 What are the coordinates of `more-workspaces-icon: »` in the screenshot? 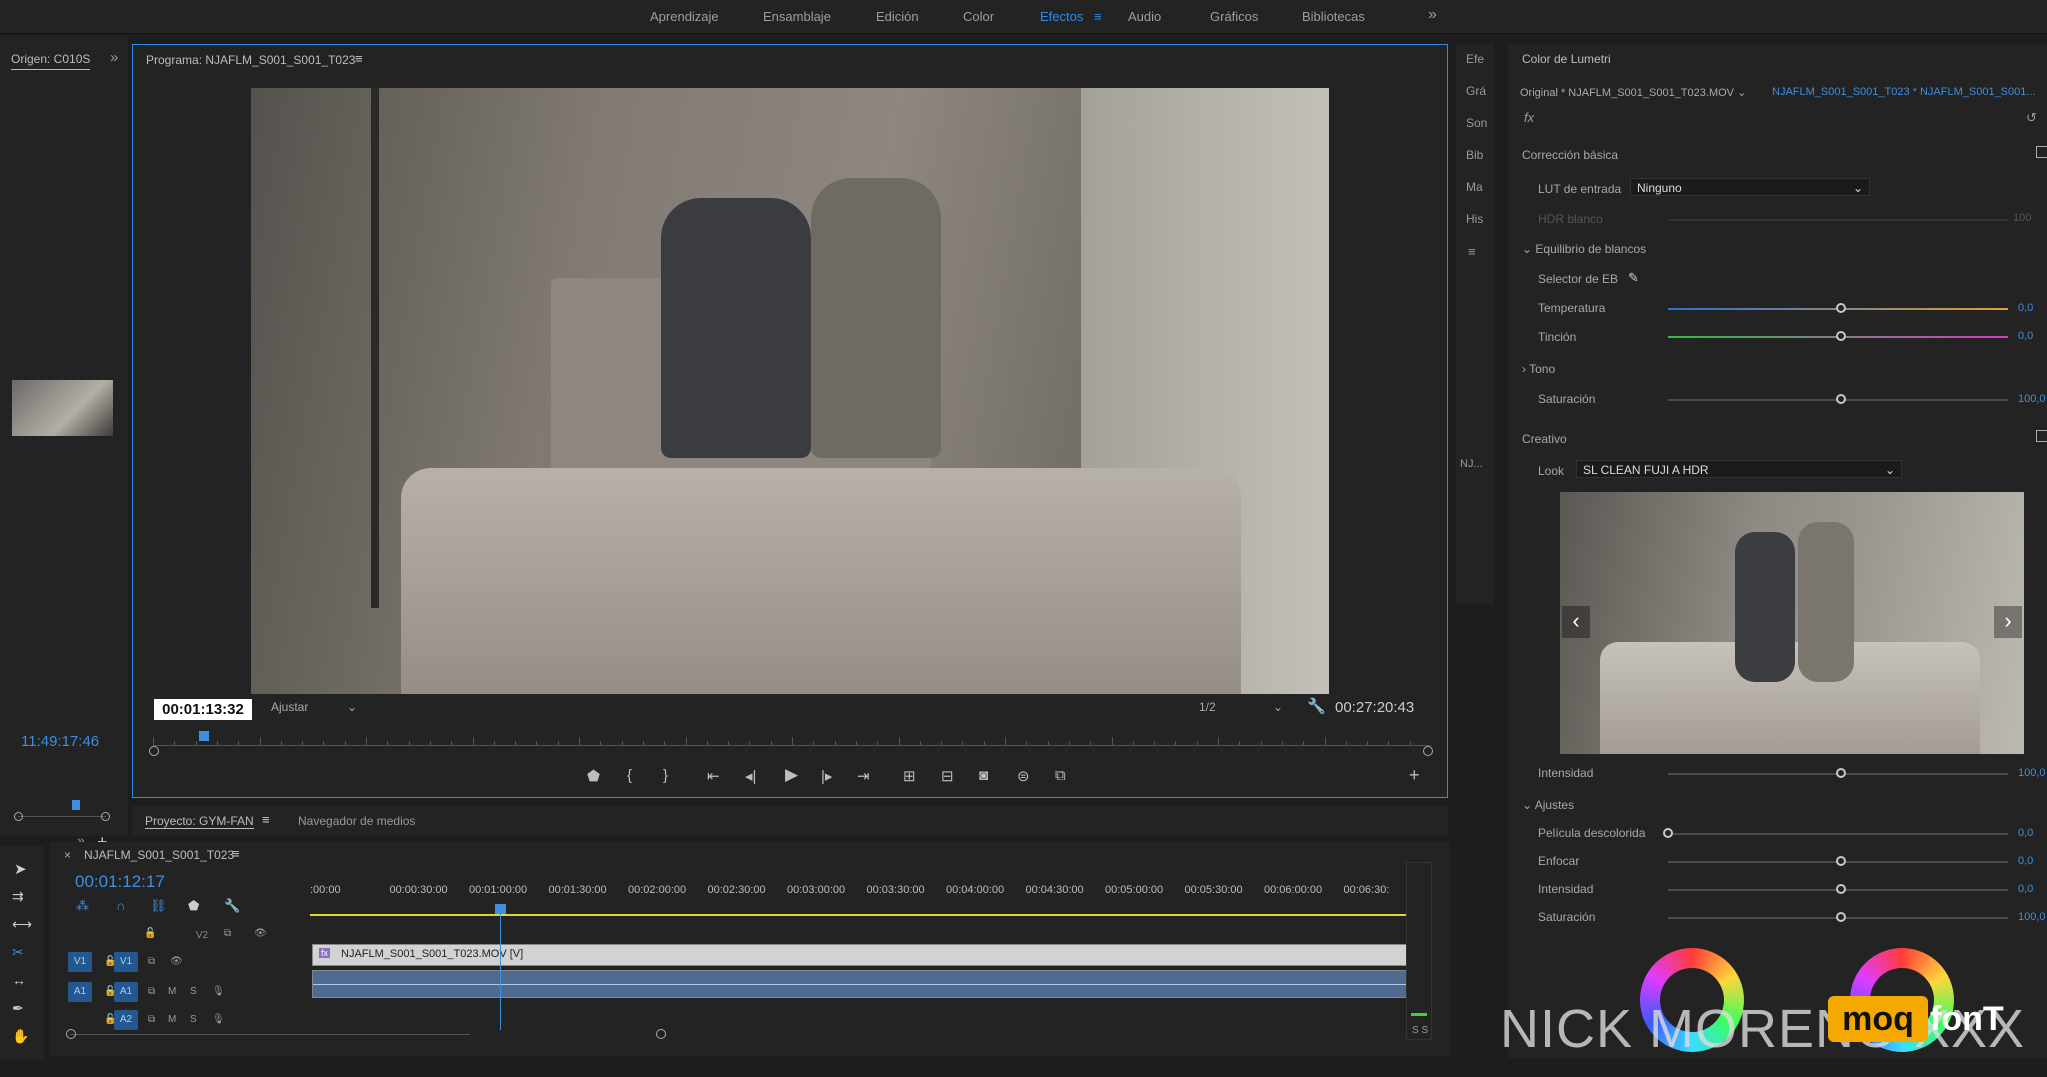 It's located at (1432, 15).